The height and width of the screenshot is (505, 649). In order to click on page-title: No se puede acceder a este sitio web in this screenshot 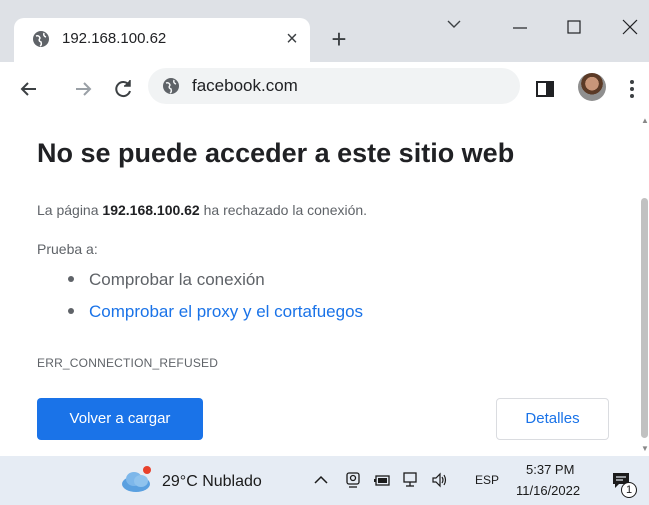, I will do `click(276, 153)`.